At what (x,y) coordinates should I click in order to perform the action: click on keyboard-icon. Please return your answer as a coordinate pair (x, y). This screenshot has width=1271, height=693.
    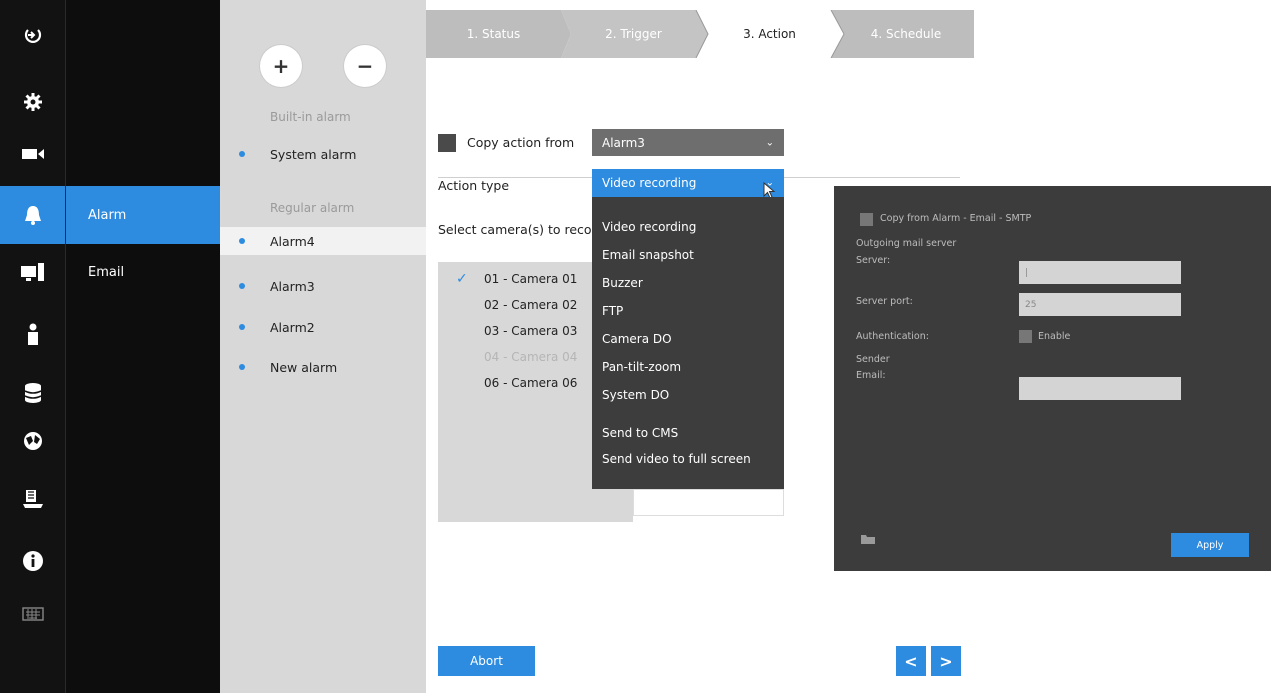
    Looking at the image, I should click on (32, 614).